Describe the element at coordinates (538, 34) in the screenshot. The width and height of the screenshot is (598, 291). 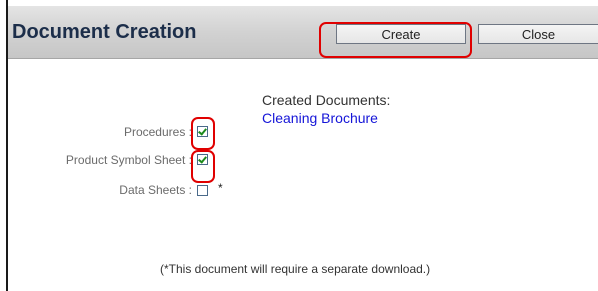
I see `close-button: Close` at that location.